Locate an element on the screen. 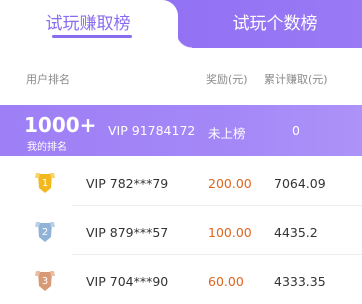 The image size is (362, 304). row-reward: 100.00 is located at coordinates (230, 232).